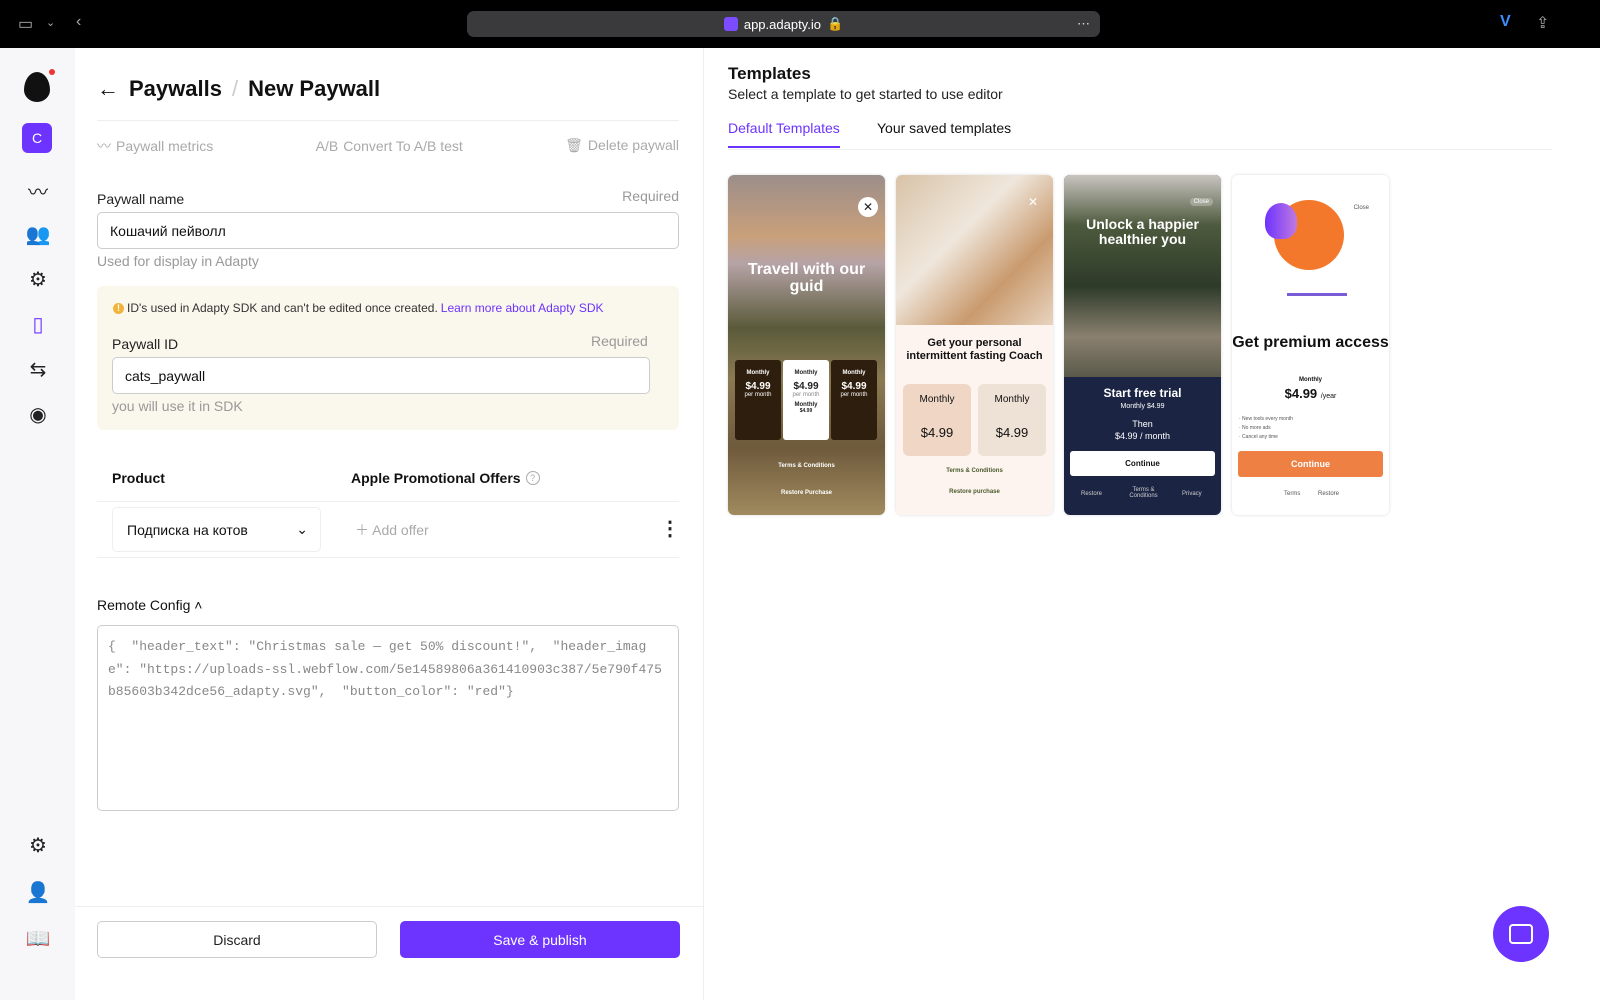 The width and height of the screenshot is (1600, 1000). I want to click on convert-ab-button: A/B Convert To A/B test, so click(389, 146).